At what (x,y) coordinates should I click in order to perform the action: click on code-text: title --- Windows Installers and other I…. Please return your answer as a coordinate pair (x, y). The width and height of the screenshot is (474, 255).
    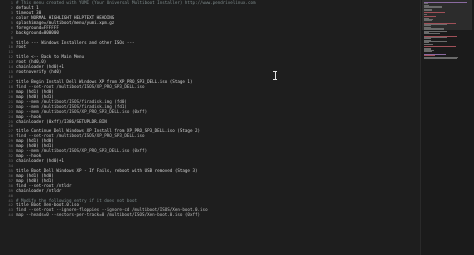
    Looking at the image, I should click on (75, 42).